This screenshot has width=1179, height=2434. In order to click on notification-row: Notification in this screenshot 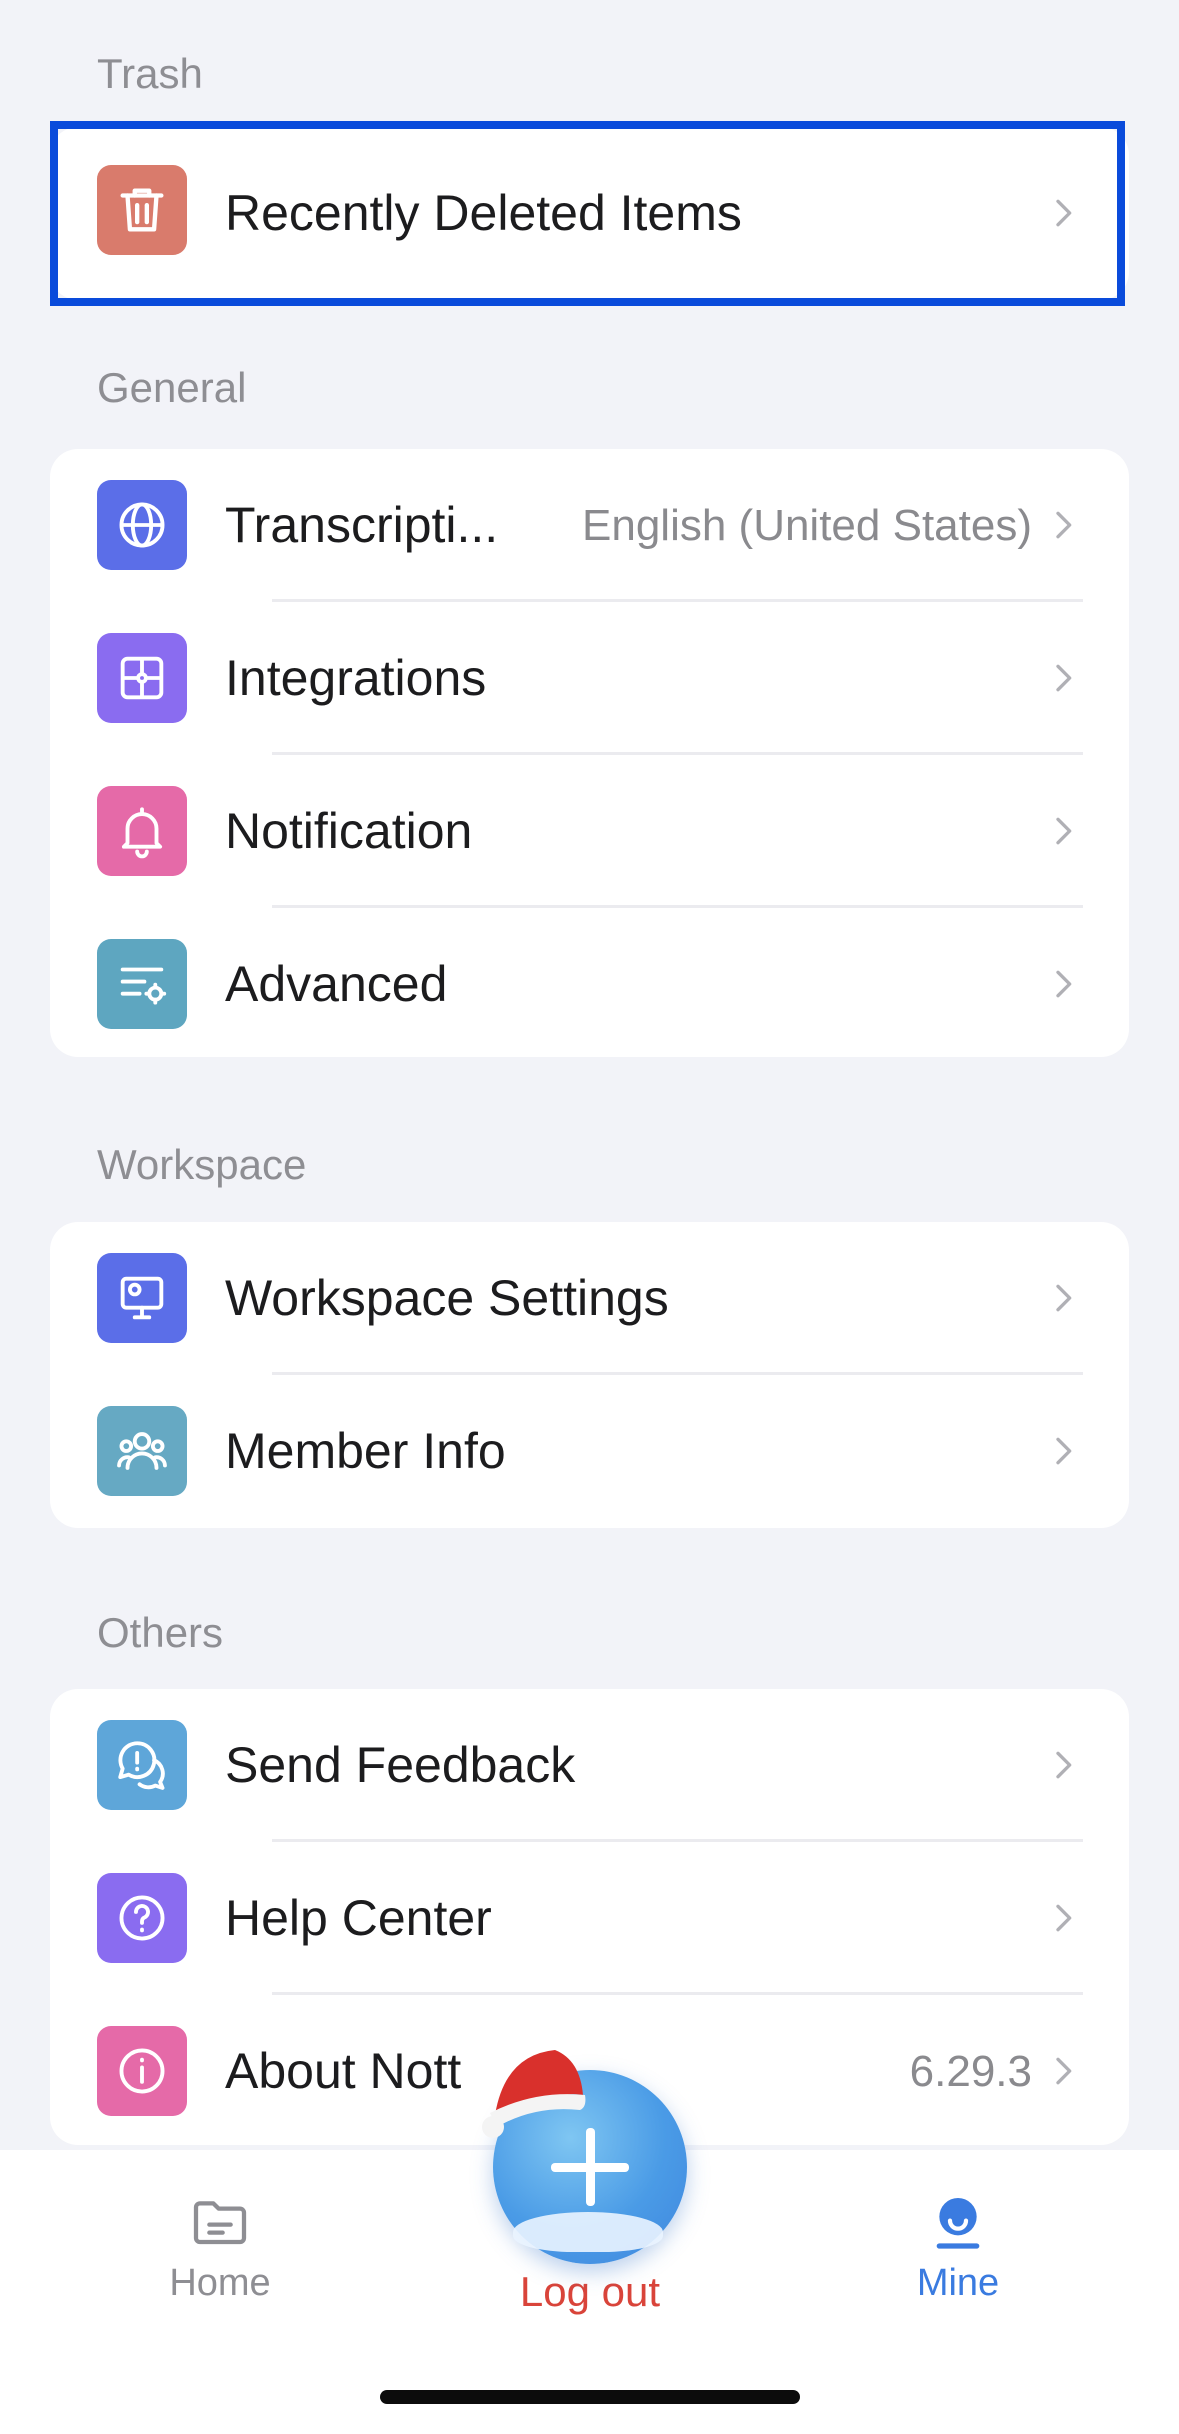, I will do `click(589, 831)`.